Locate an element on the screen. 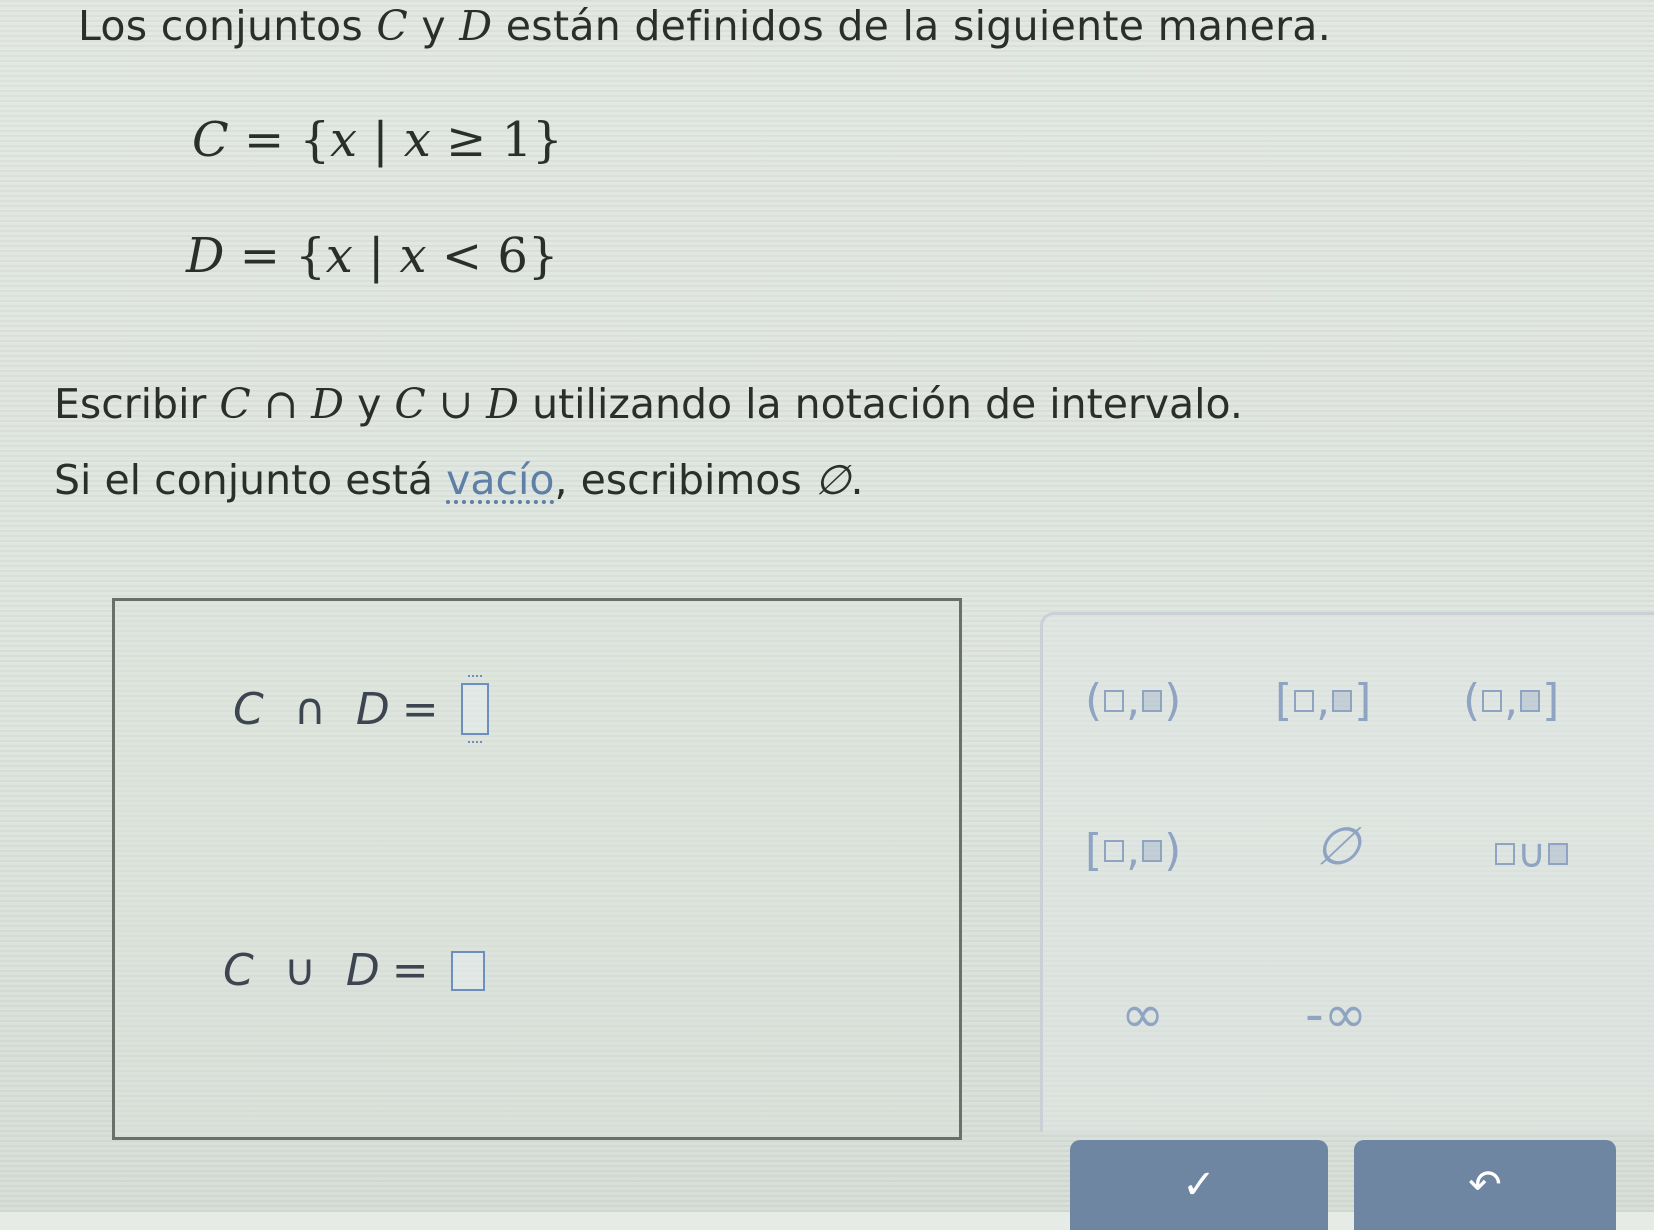 Image resolution: width=1654 pixels, height=1230 pixels. set-c-equals: = is located at coordinates (264, 140).